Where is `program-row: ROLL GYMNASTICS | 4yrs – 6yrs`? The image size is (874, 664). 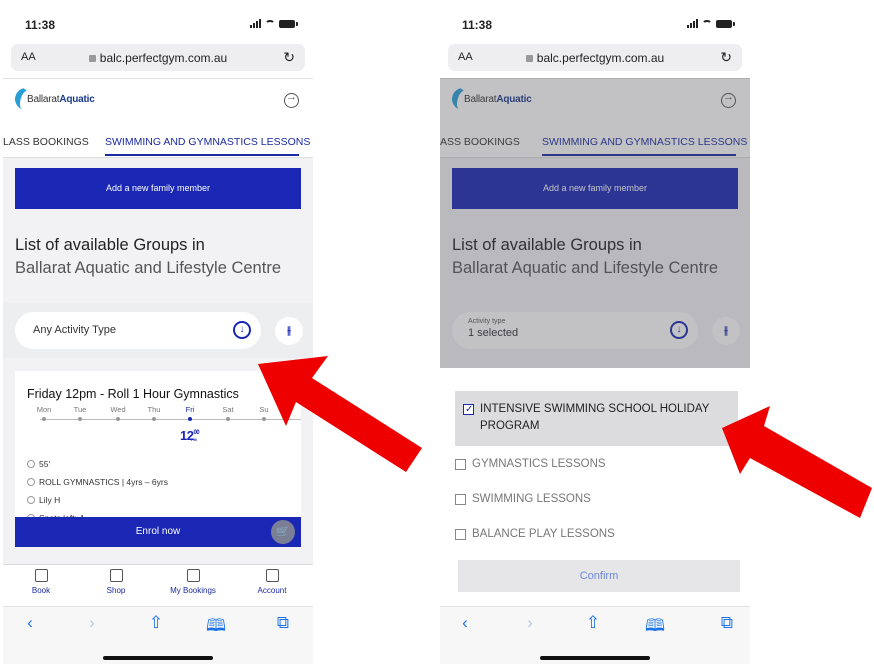
program-row: ROLL GYMNASTICS | 4yrs – 6yrs is located at coordinates (97, 482).